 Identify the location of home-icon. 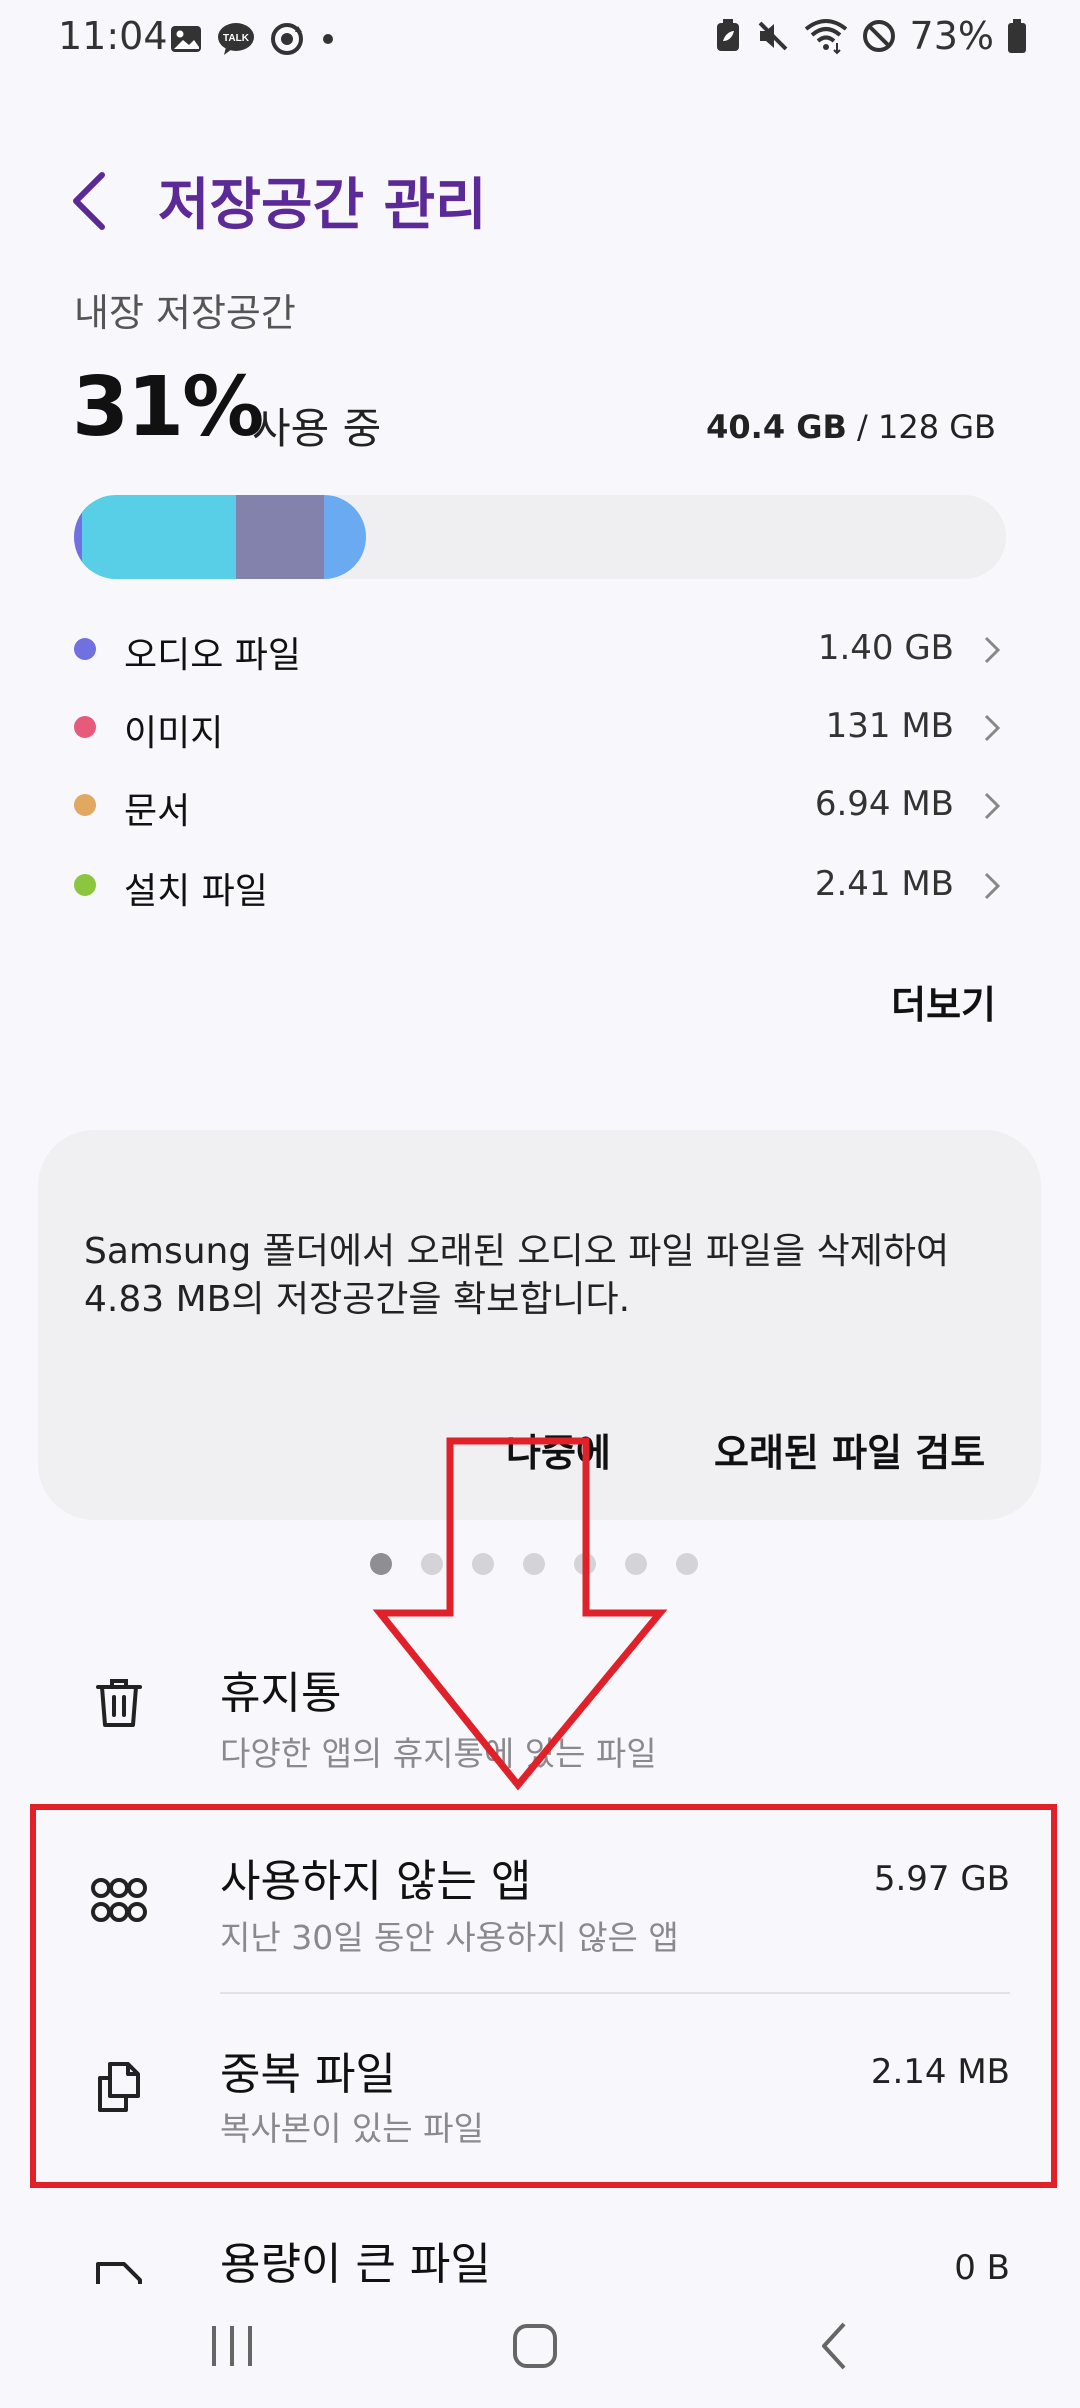
(535, 2346).